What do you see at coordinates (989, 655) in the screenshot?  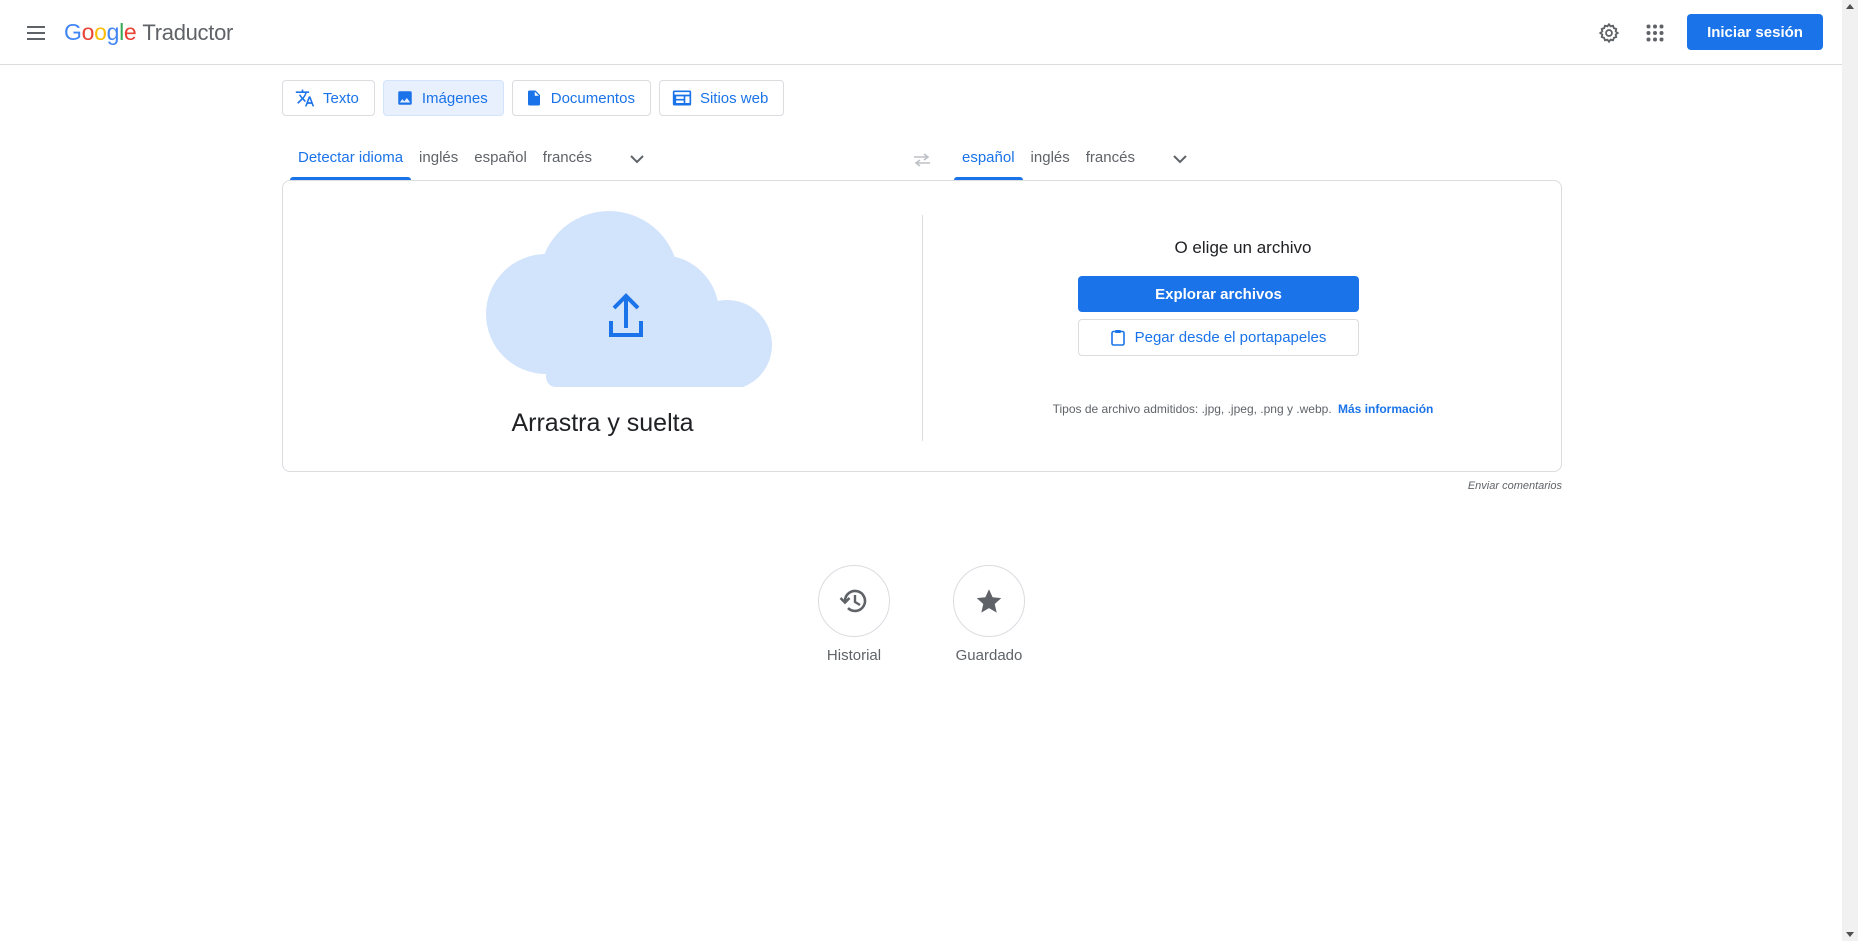 I see `saved-label: Guardado` at bounding box center [989, 655].